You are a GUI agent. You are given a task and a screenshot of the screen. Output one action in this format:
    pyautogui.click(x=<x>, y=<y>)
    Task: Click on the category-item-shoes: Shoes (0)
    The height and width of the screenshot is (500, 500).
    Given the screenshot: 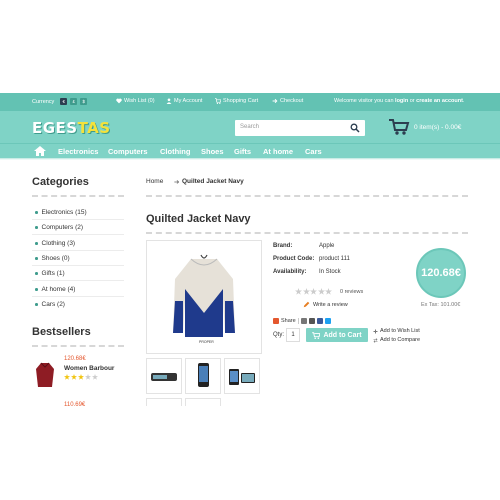 What is the action you would take?
    pyautogui.click(x=52, y=258)
    